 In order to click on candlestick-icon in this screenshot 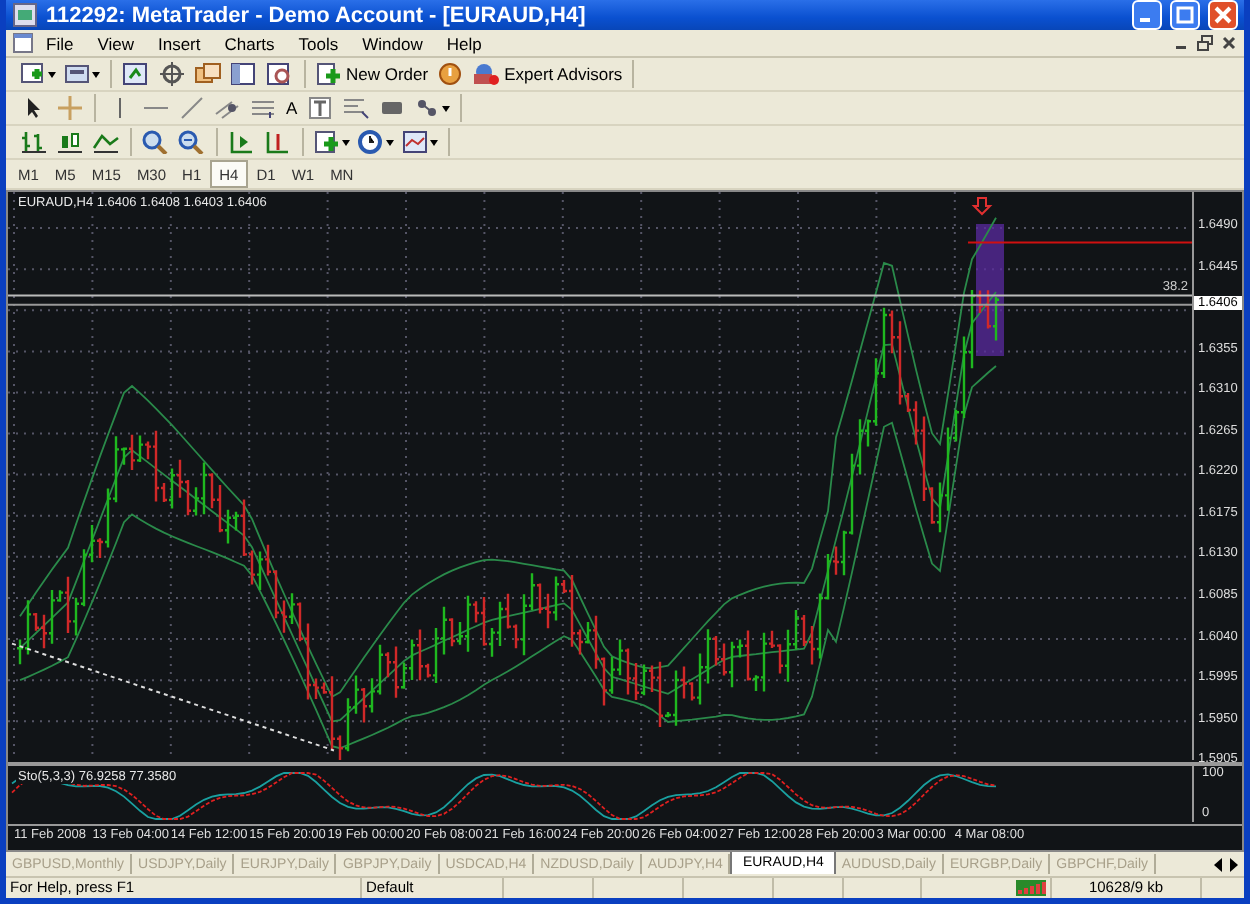, I will do `click(70, 142)`.